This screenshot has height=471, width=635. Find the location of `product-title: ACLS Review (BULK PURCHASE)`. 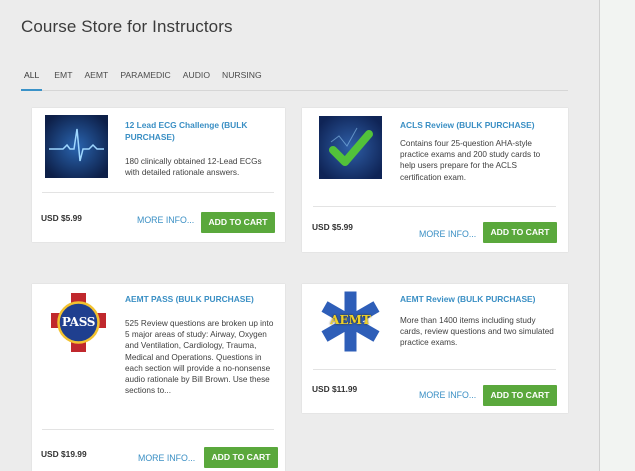

product-title: ACLS Review (BULK PURCHASE) is located at coordinates (475, 125).